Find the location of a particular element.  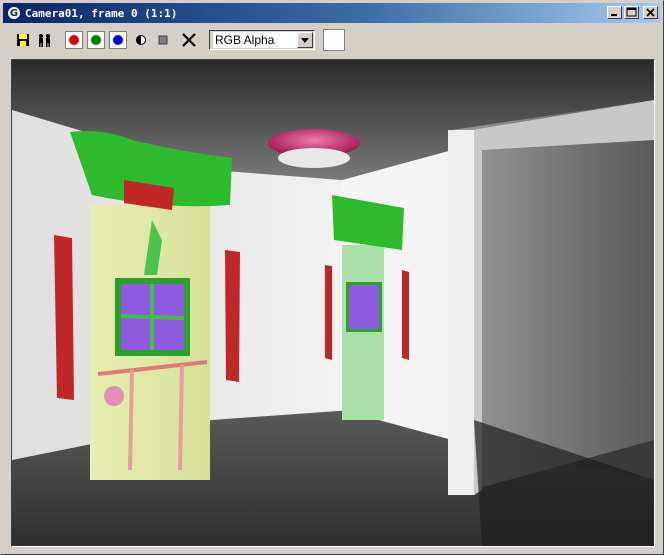

clear-icon is located at coordinates (189, 40).